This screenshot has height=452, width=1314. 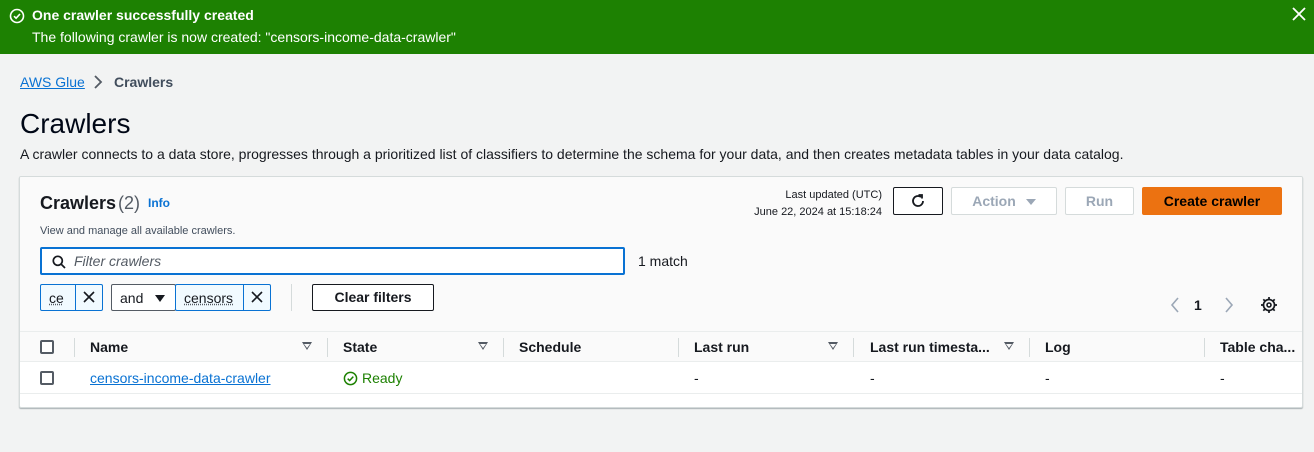 What do you see at coordinates (1198, 305) in the screenshot?
I see `current-page-number: 1` at bounding box center [1198, 305].